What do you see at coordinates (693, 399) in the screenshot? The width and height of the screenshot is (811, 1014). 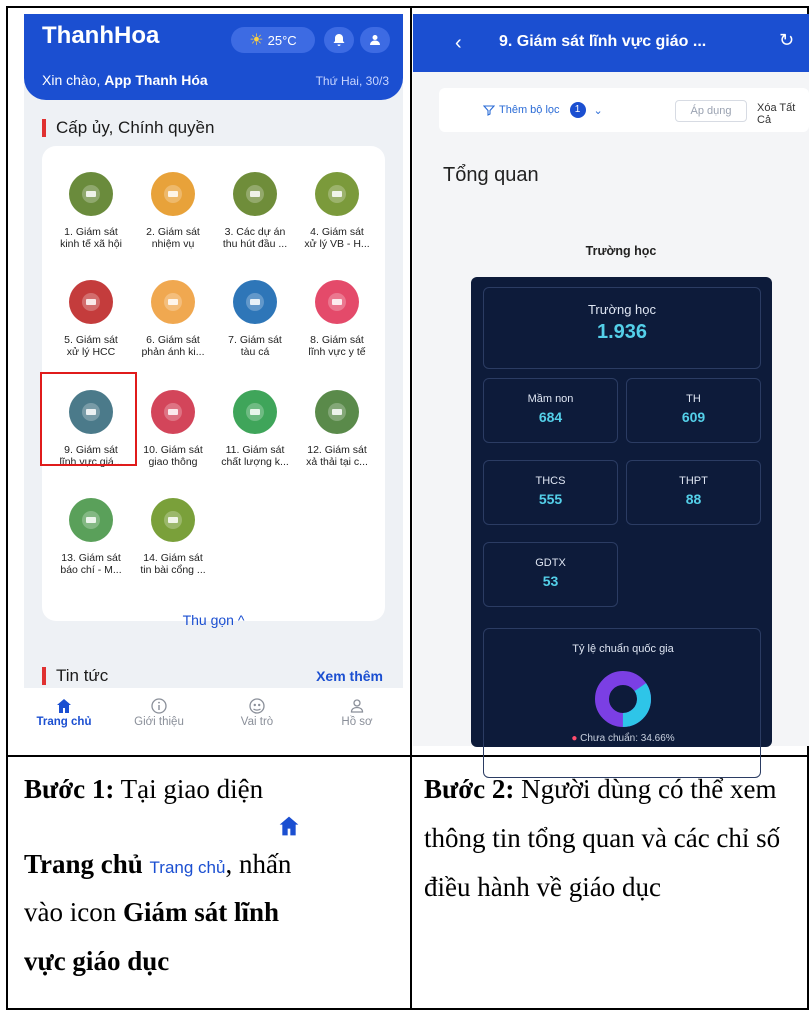 I see `stat-primary-label: TH` at bounding box center [693, 399].